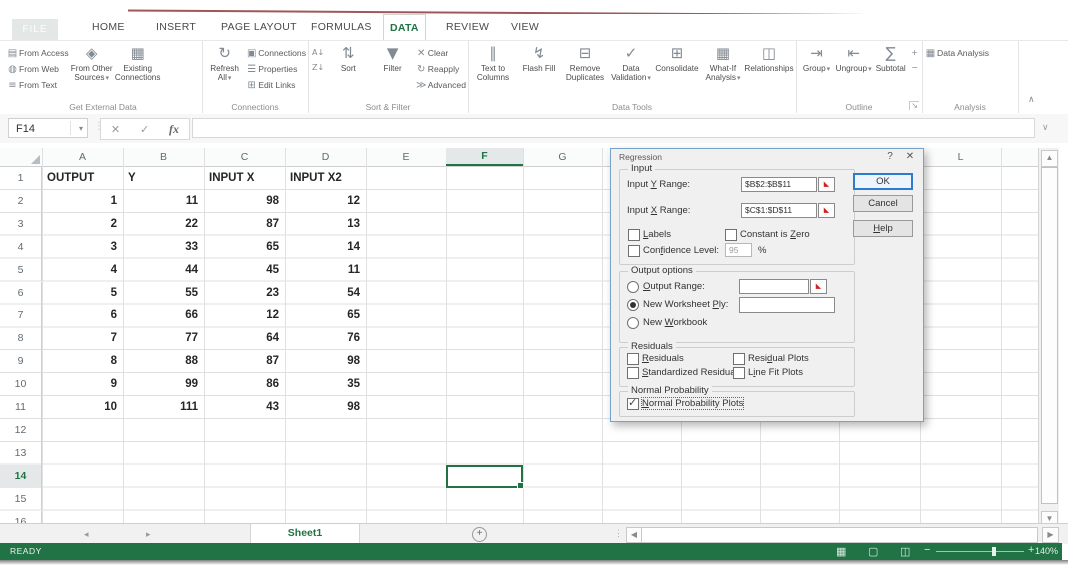 This screenshot has width=1068, height=569. What do you see at coordinates (21, 157) in the screenshot?
I see `select-all-corner` at bounding box center [21, 157].